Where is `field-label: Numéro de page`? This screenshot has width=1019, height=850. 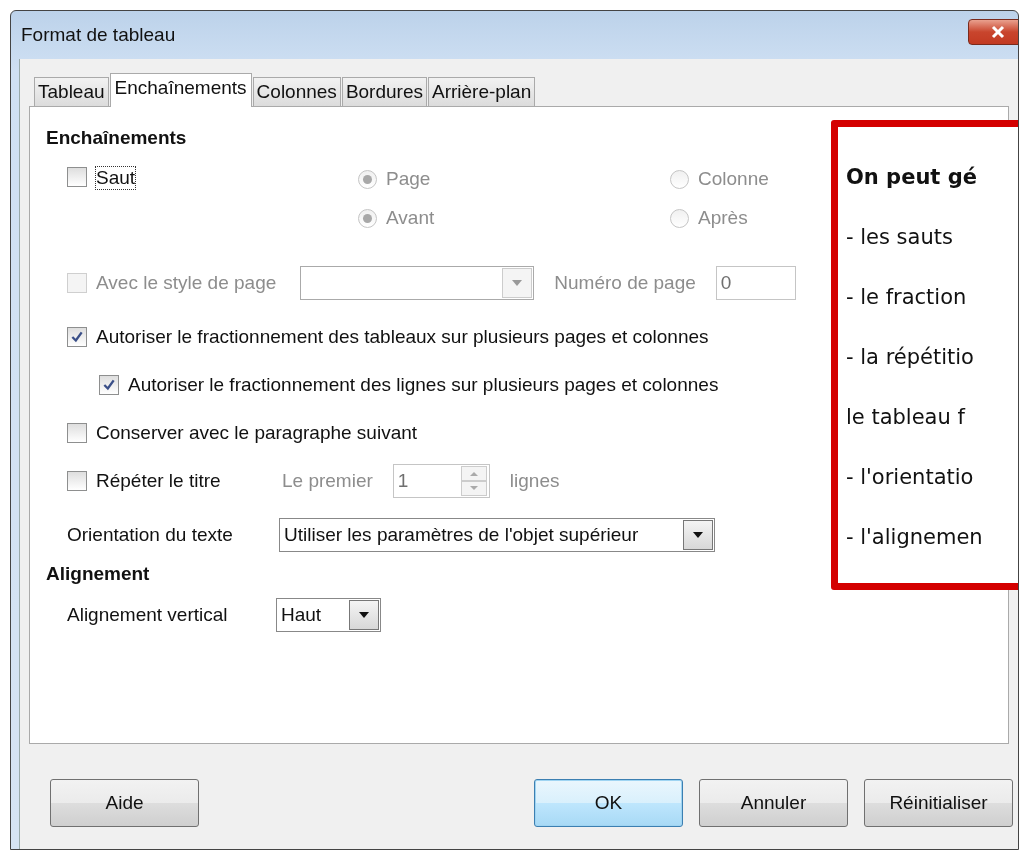
field-label: Numéro de page is located at coordinates (625, 283).